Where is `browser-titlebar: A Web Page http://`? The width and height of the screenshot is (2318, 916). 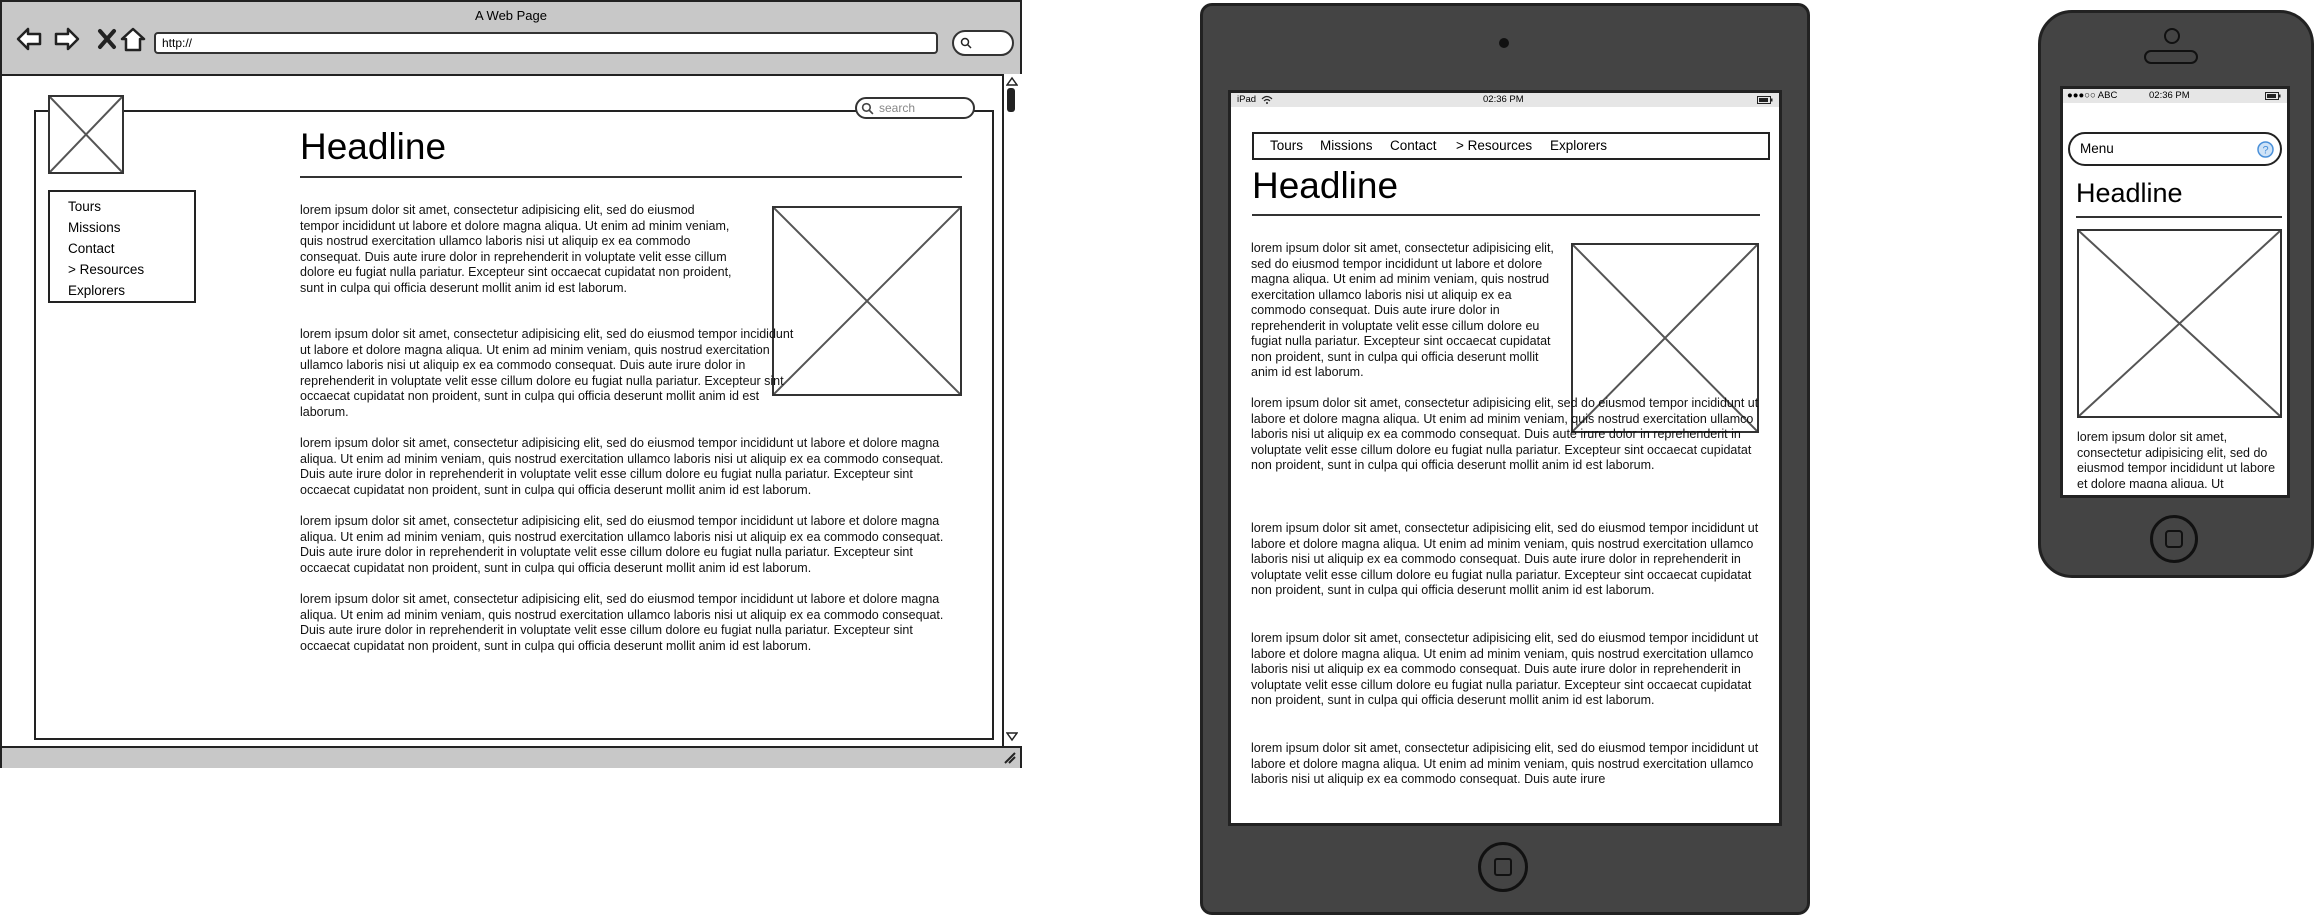 browser-titlebar: A Web Page http:// is located at coordinates (511, 39).